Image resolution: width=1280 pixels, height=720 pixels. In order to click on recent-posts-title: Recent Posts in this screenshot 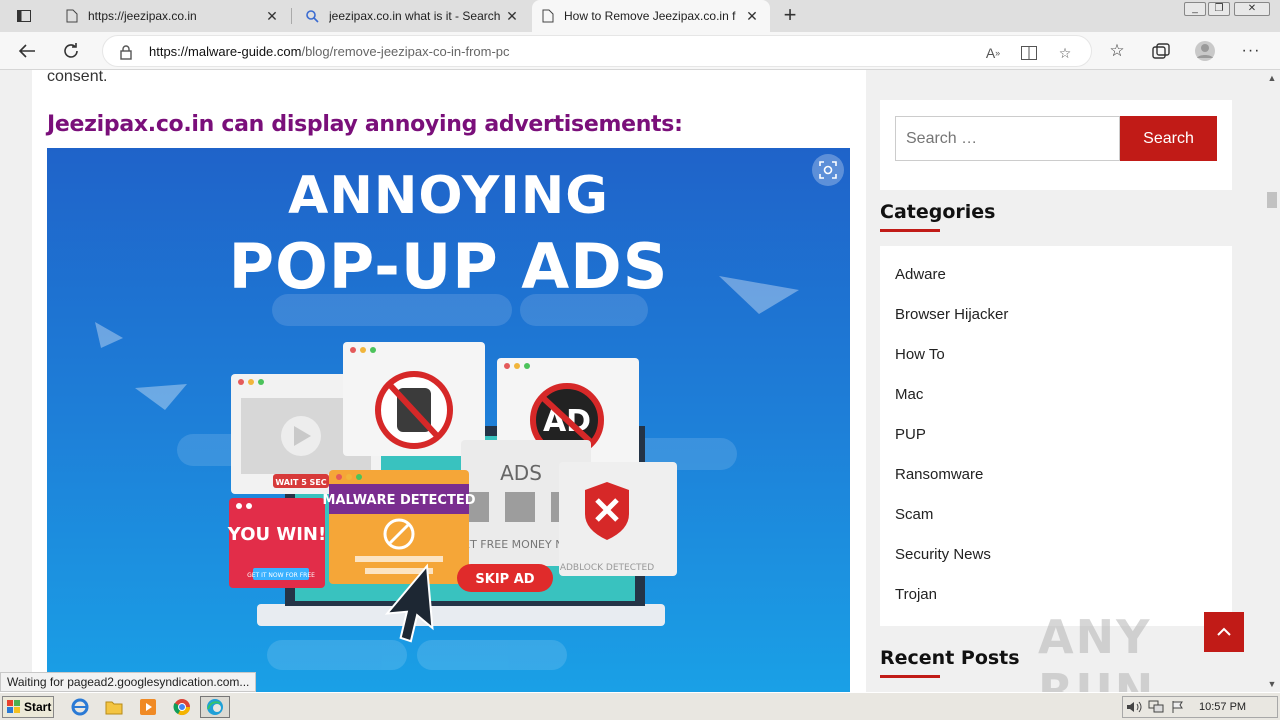, I will do `click(950, 658)`.